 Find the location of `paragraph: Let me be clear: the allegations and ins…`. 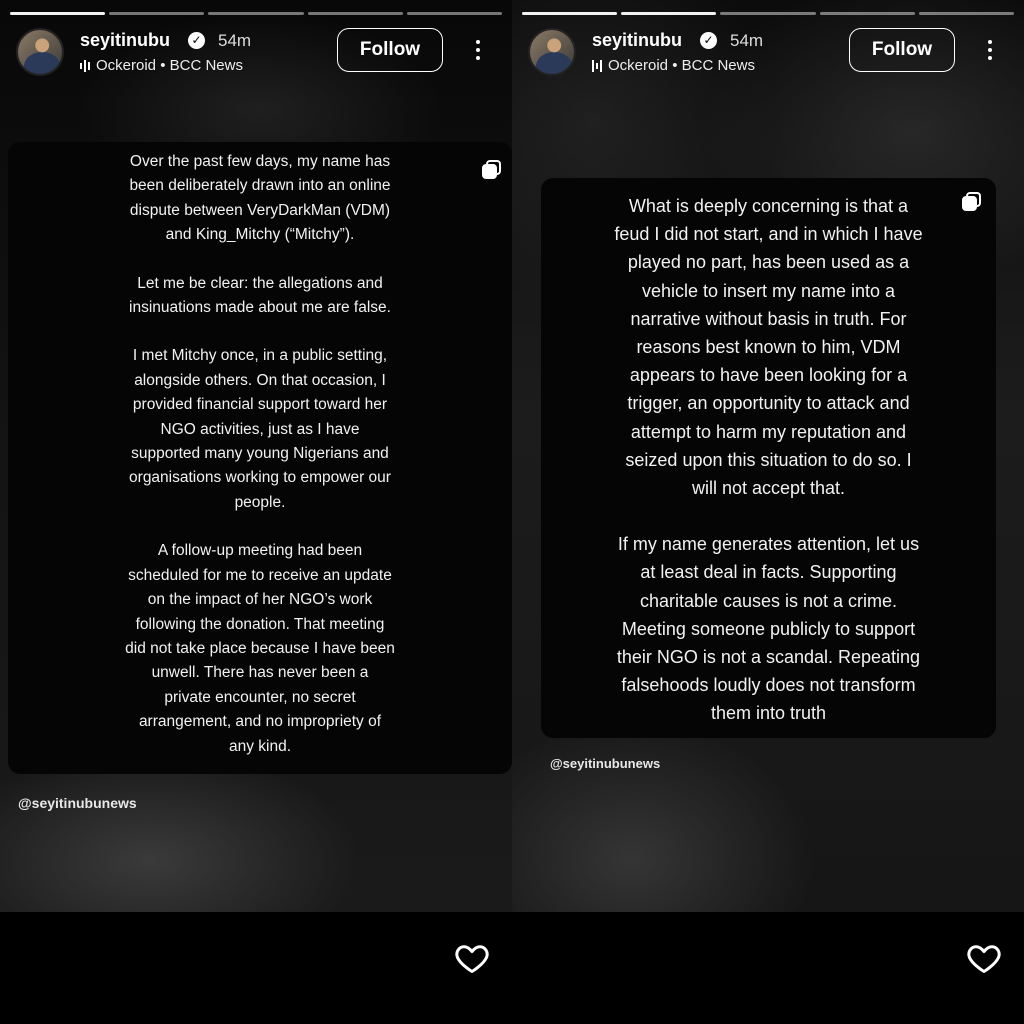

paragraph: Let me be clear: the allegations and ins… is located at coordinates (260, 295).